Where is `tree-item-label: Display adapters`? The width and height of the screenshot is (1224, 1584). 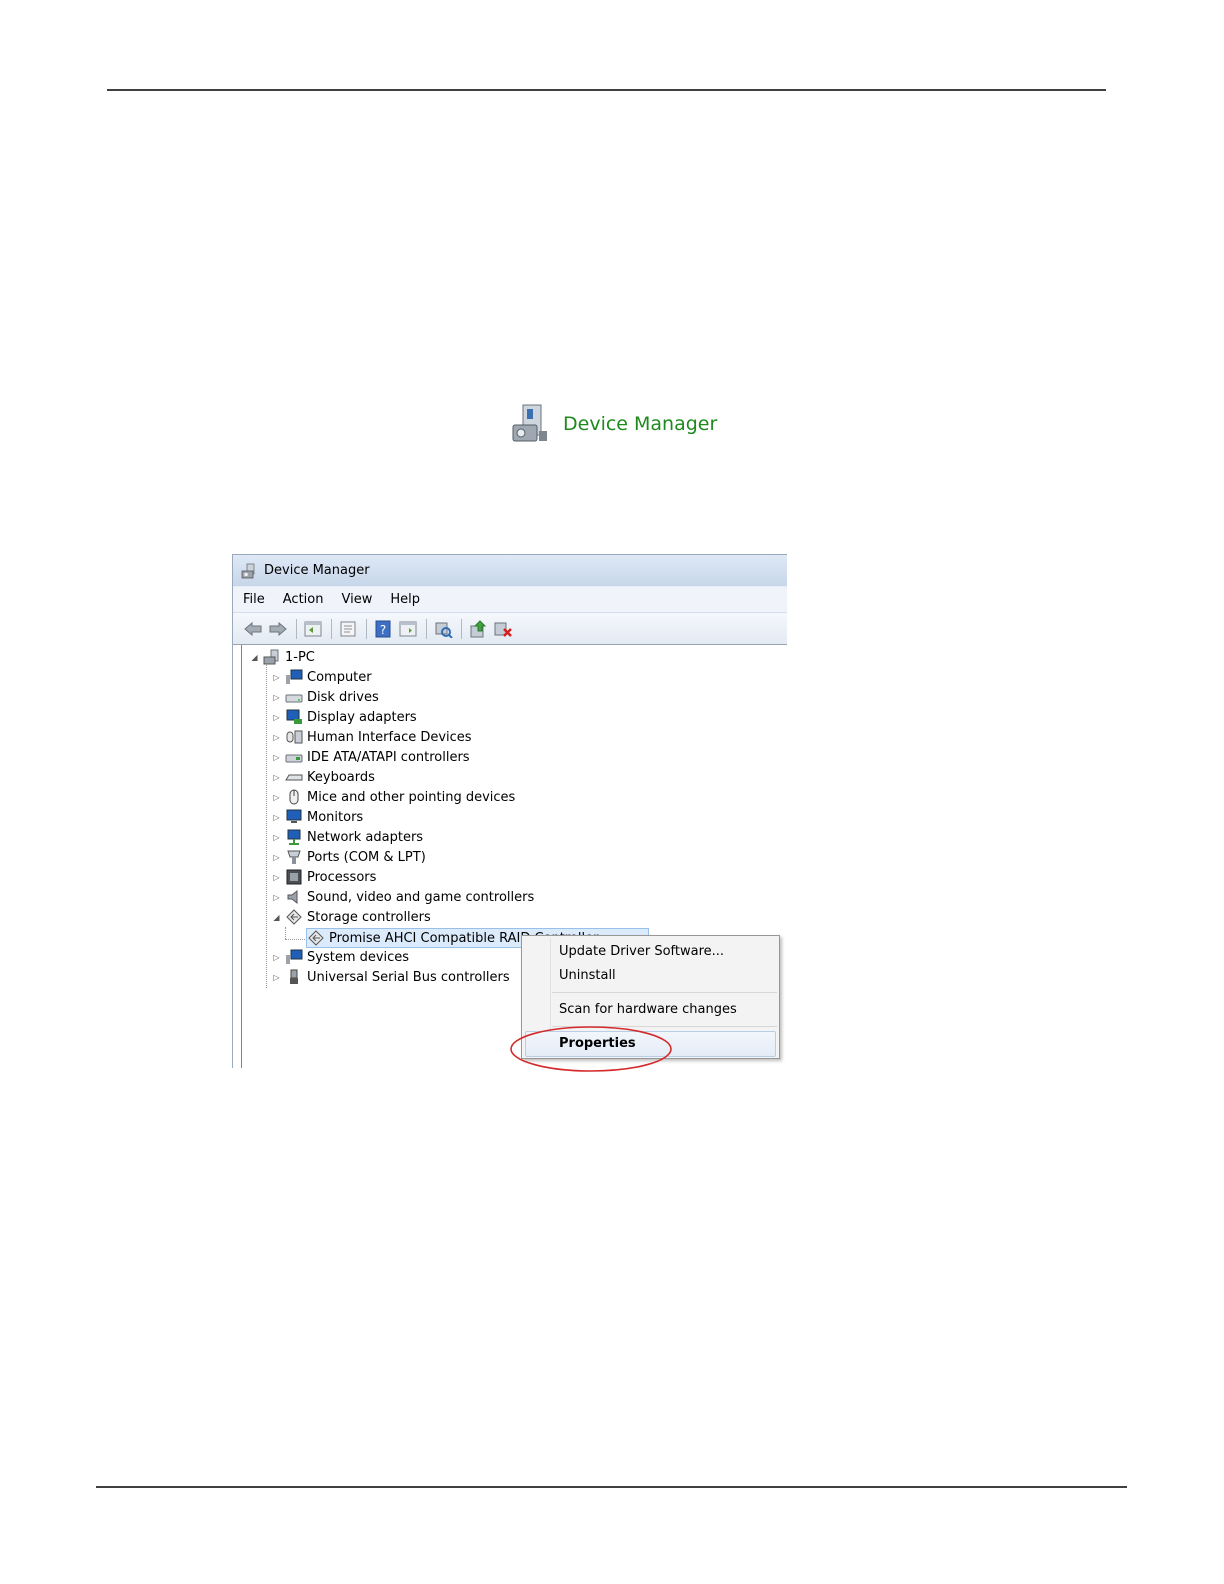
tree-item-label: Display adapters is located at coordinates (362, 717).